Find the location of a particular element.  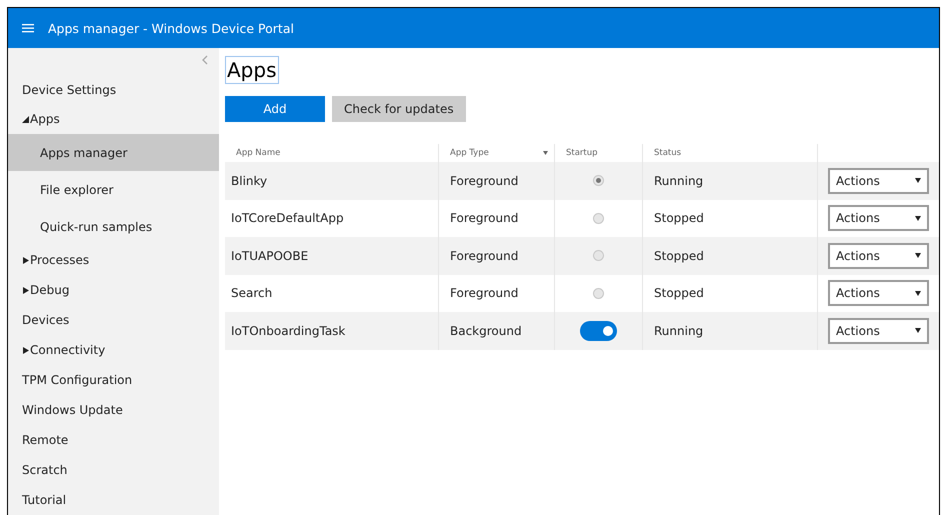

sidebar-item: Device Settings is located at coordinates (113, 85).